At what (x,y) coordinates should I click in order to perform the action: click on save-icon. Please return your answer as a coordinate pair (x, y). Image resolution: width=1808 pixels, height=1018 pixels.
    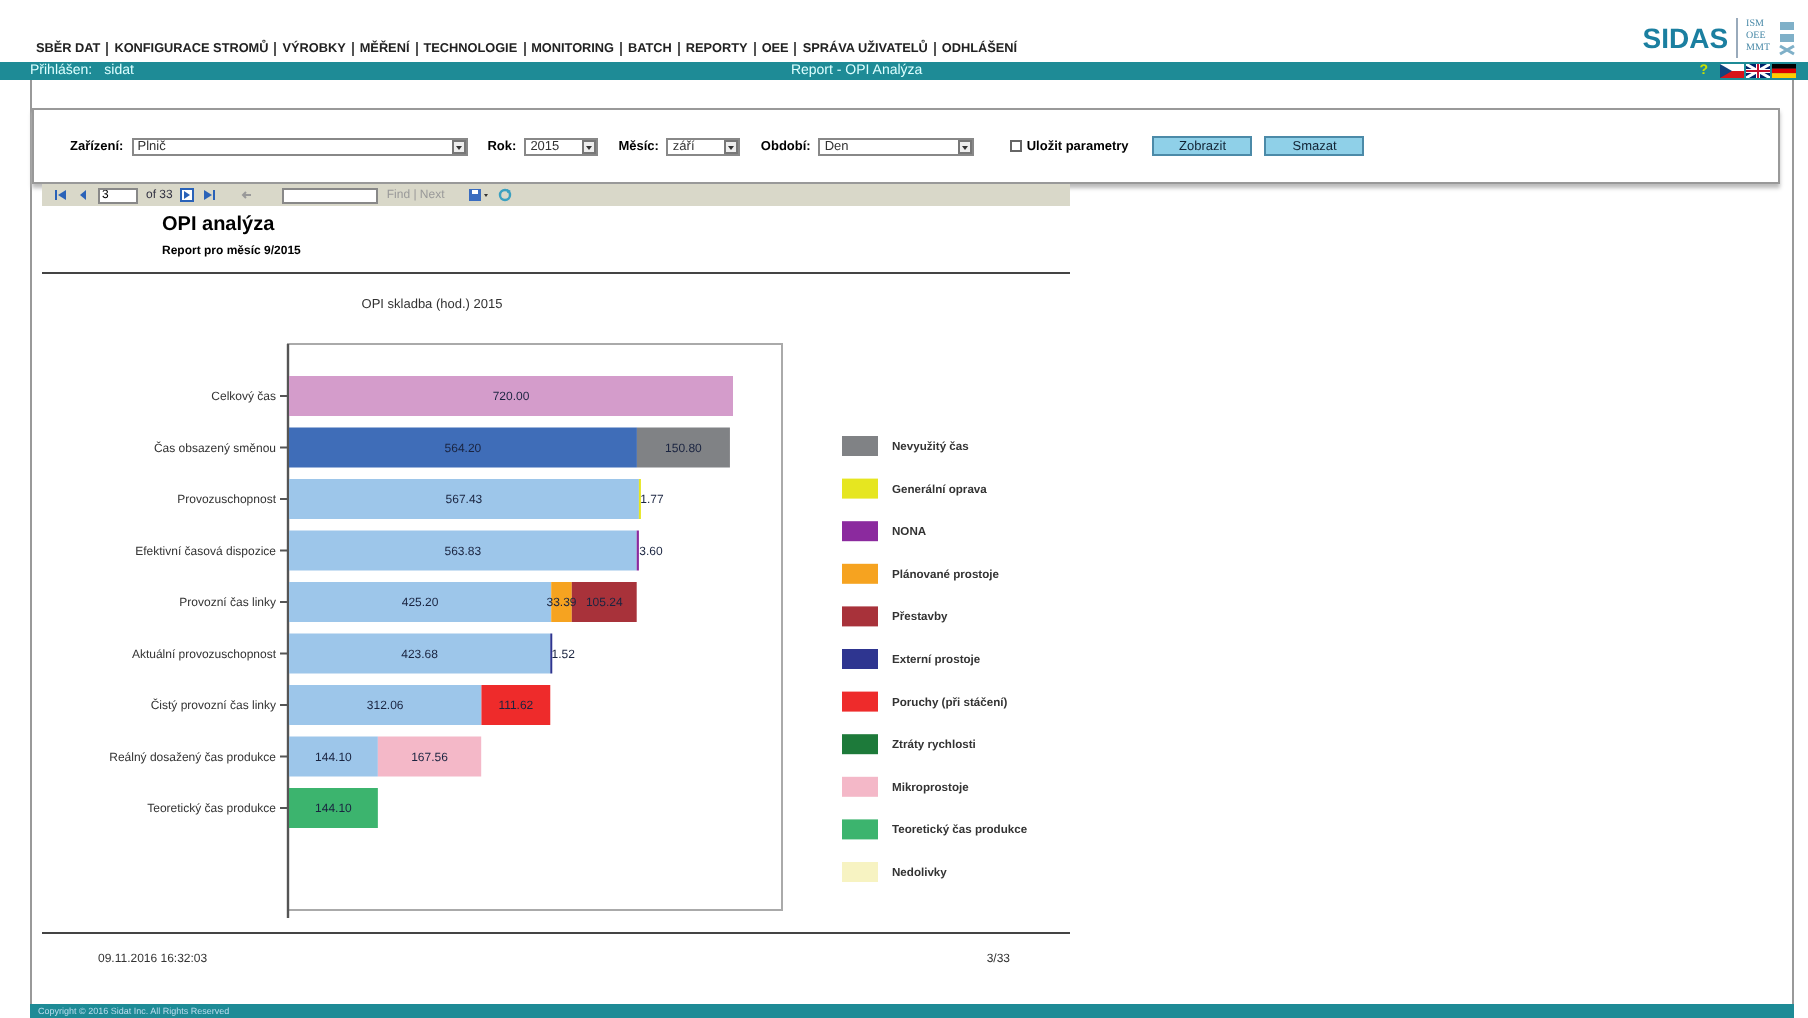
    Looking at the image, I should click on (479, 195).